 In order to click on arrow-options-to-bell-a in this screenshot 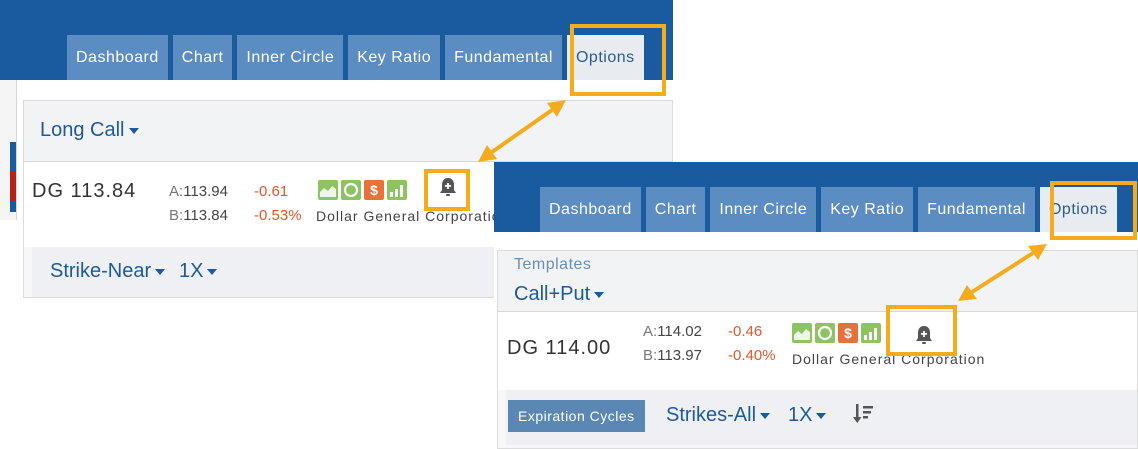, I will do `click(522, 131)`.